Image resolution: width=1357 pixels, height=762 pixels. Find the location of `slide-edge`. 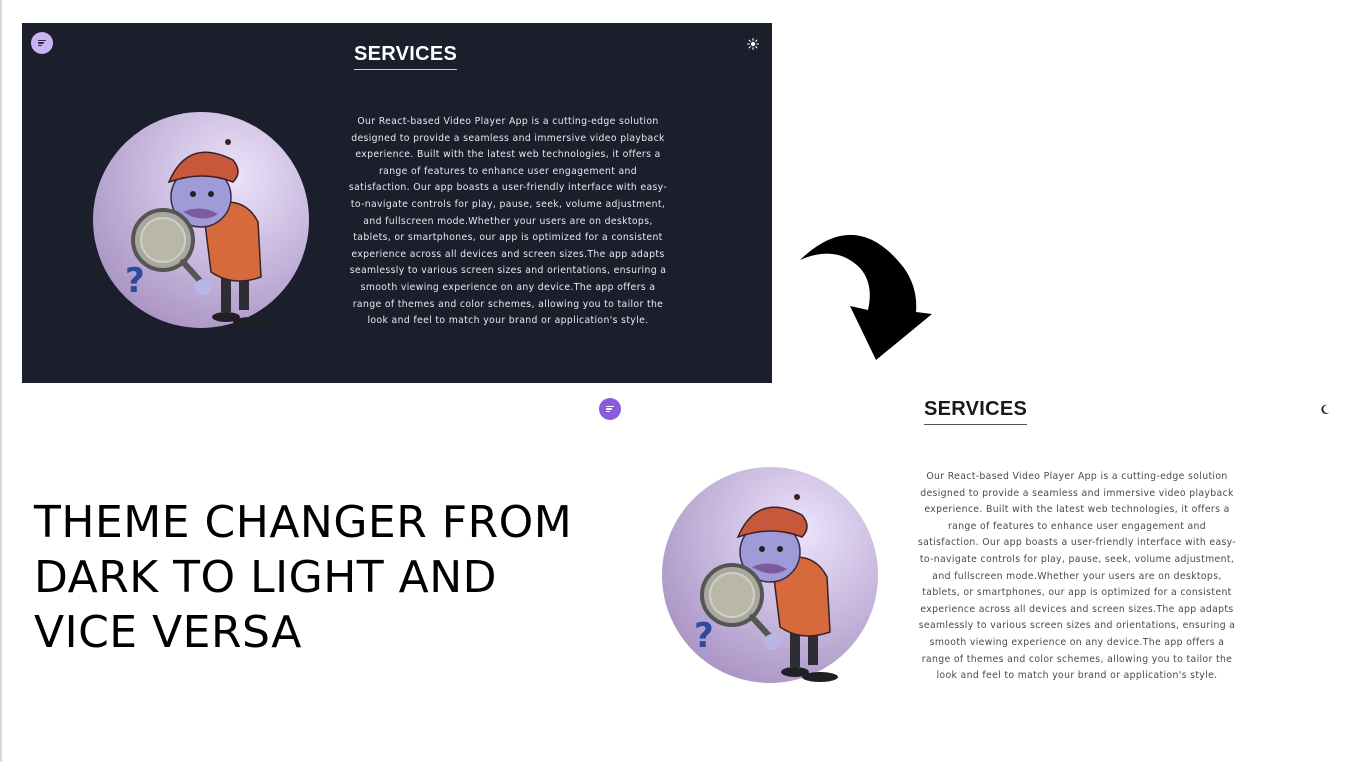

slide-edge is located at coordinates (1, 381).